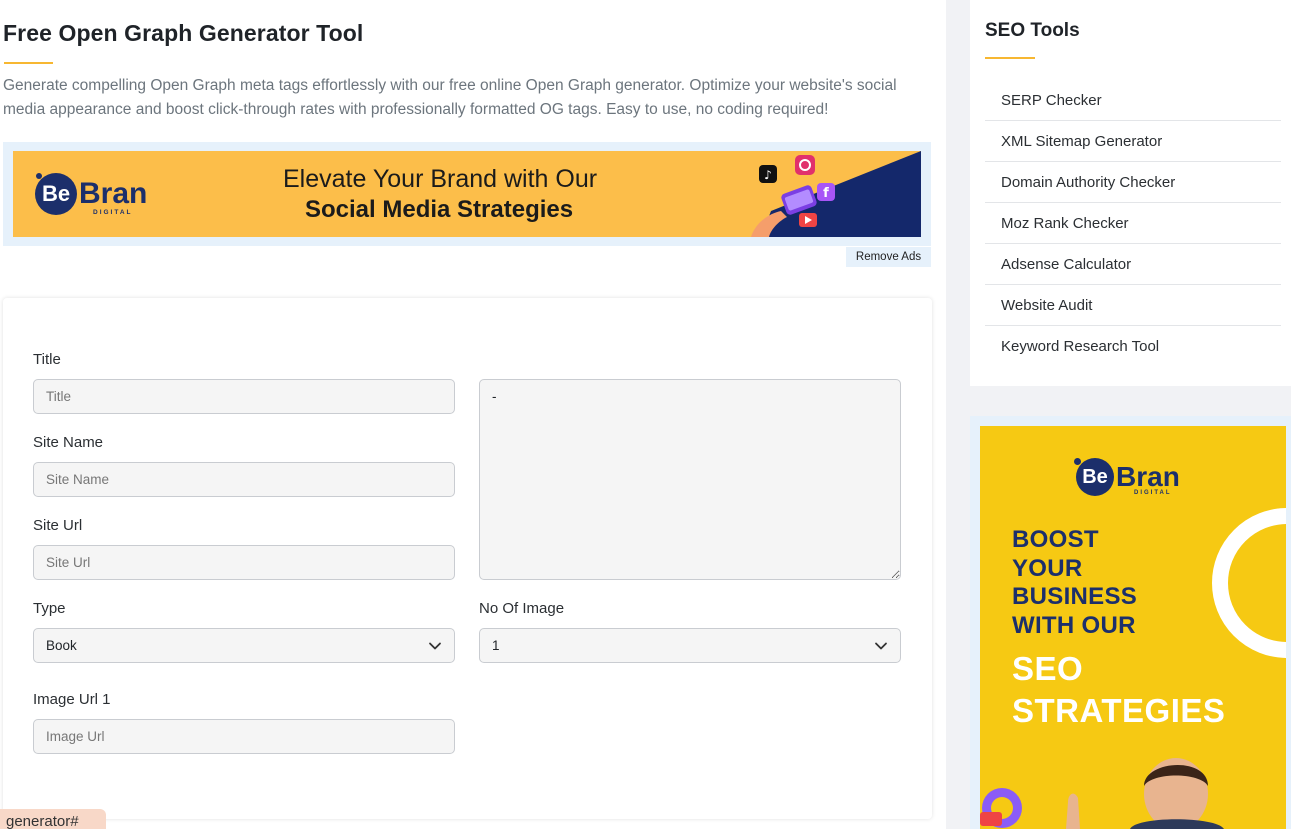 This screenshot has height=829, width=1291. What do you see at coordinates (690, 479) in the screenshot?
I see `og-output-textarea: -` at bounding box center [690, 479].